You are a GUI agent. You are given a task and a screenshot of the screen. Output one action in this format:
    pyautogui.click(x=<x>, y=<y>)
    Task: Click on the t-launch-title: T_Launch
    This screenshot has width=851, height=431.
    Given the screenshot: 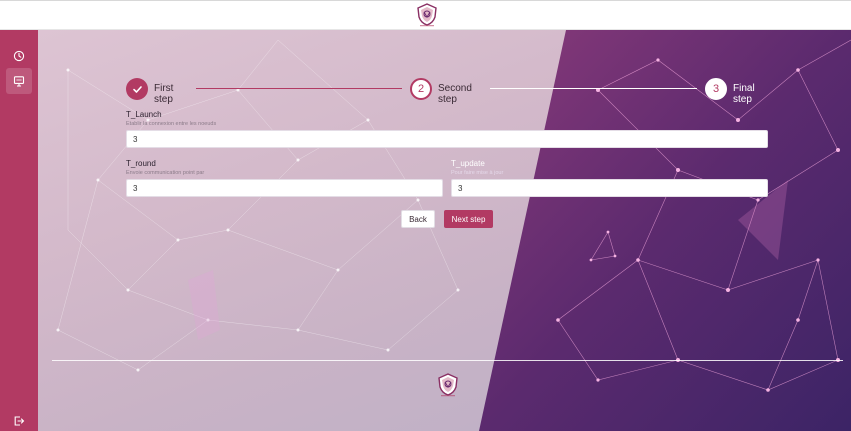 What is the action you would take?
    pyautogui.click(x=144, y=114)
    